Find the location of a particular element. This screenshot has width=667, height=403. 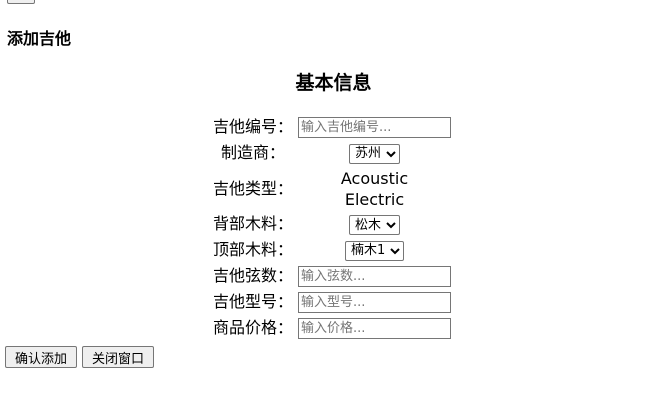

price-label: 商品价格： is located at coordinates (253, 327).